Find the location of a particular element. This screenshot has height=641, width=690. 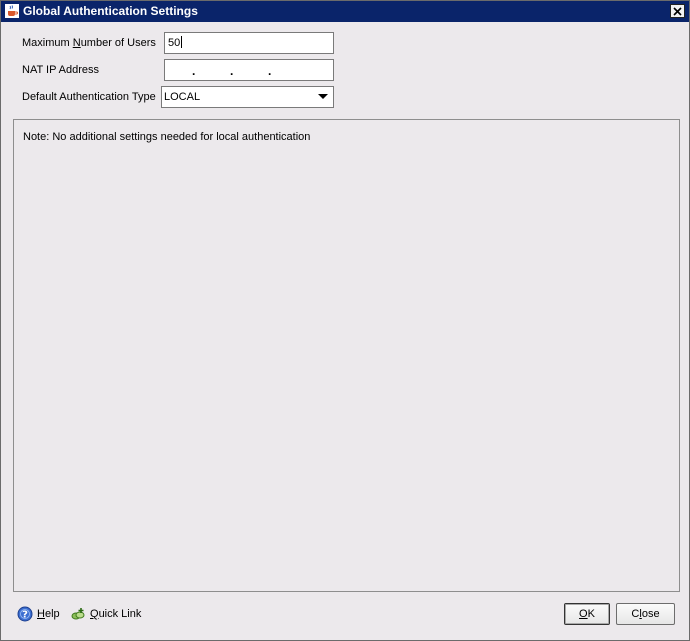

quick-link-mnemonic: Q is located at coordinates (94, 614).